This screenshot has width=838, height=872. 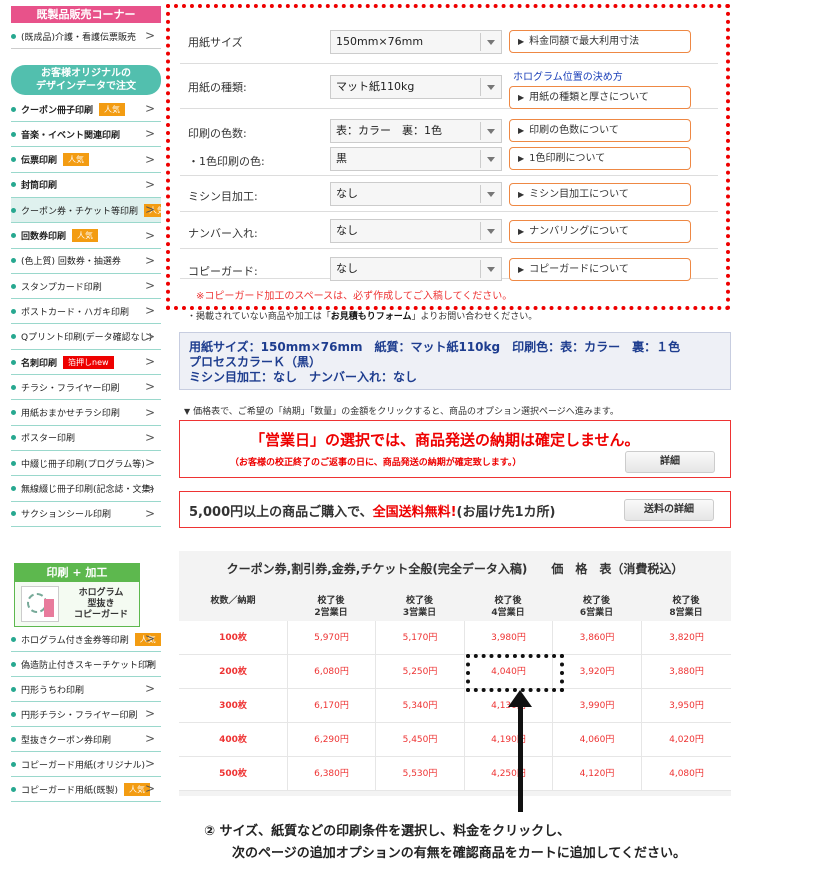 I want to click on sidebar-item: (色上質) 回数券・抽選券 >, so click(x=86, y=261).